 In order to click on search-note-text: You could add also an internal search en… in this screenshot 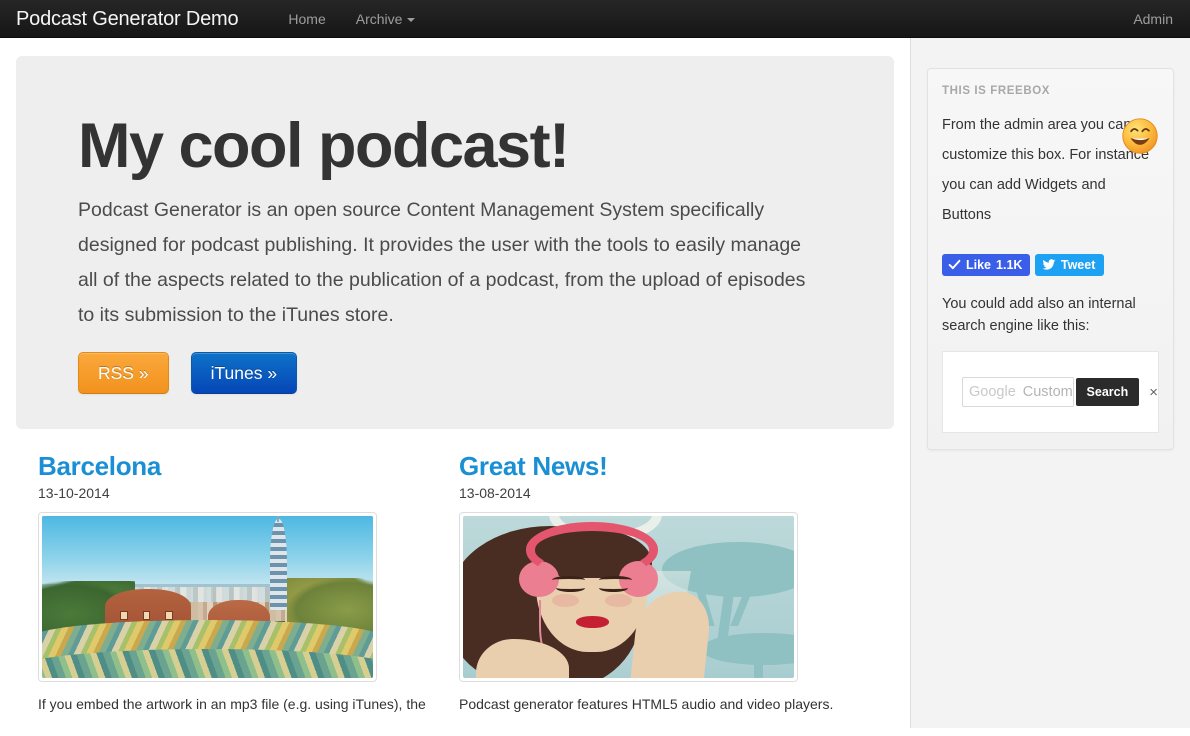, I will do `click(1039, 315)`.